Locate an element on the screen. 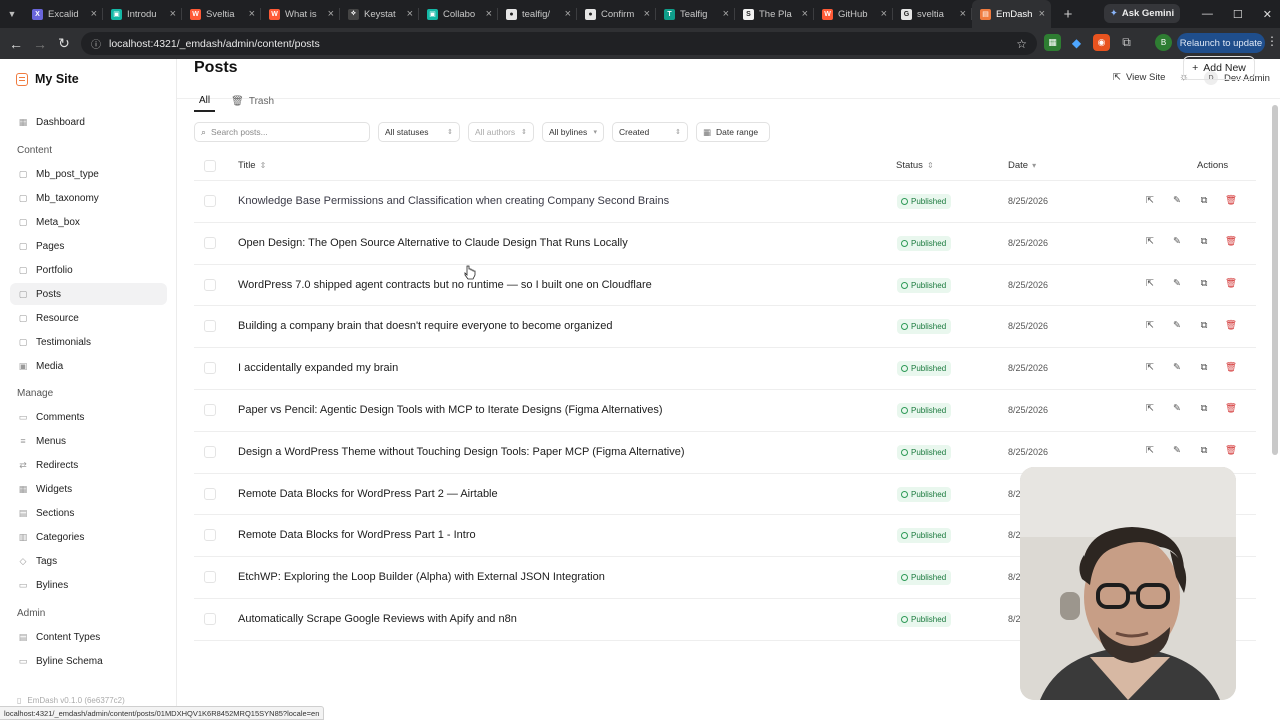 This screenshot has height=720, width=1280. status-filter: All statuses ⇕ is located at coordinates (419, 132).